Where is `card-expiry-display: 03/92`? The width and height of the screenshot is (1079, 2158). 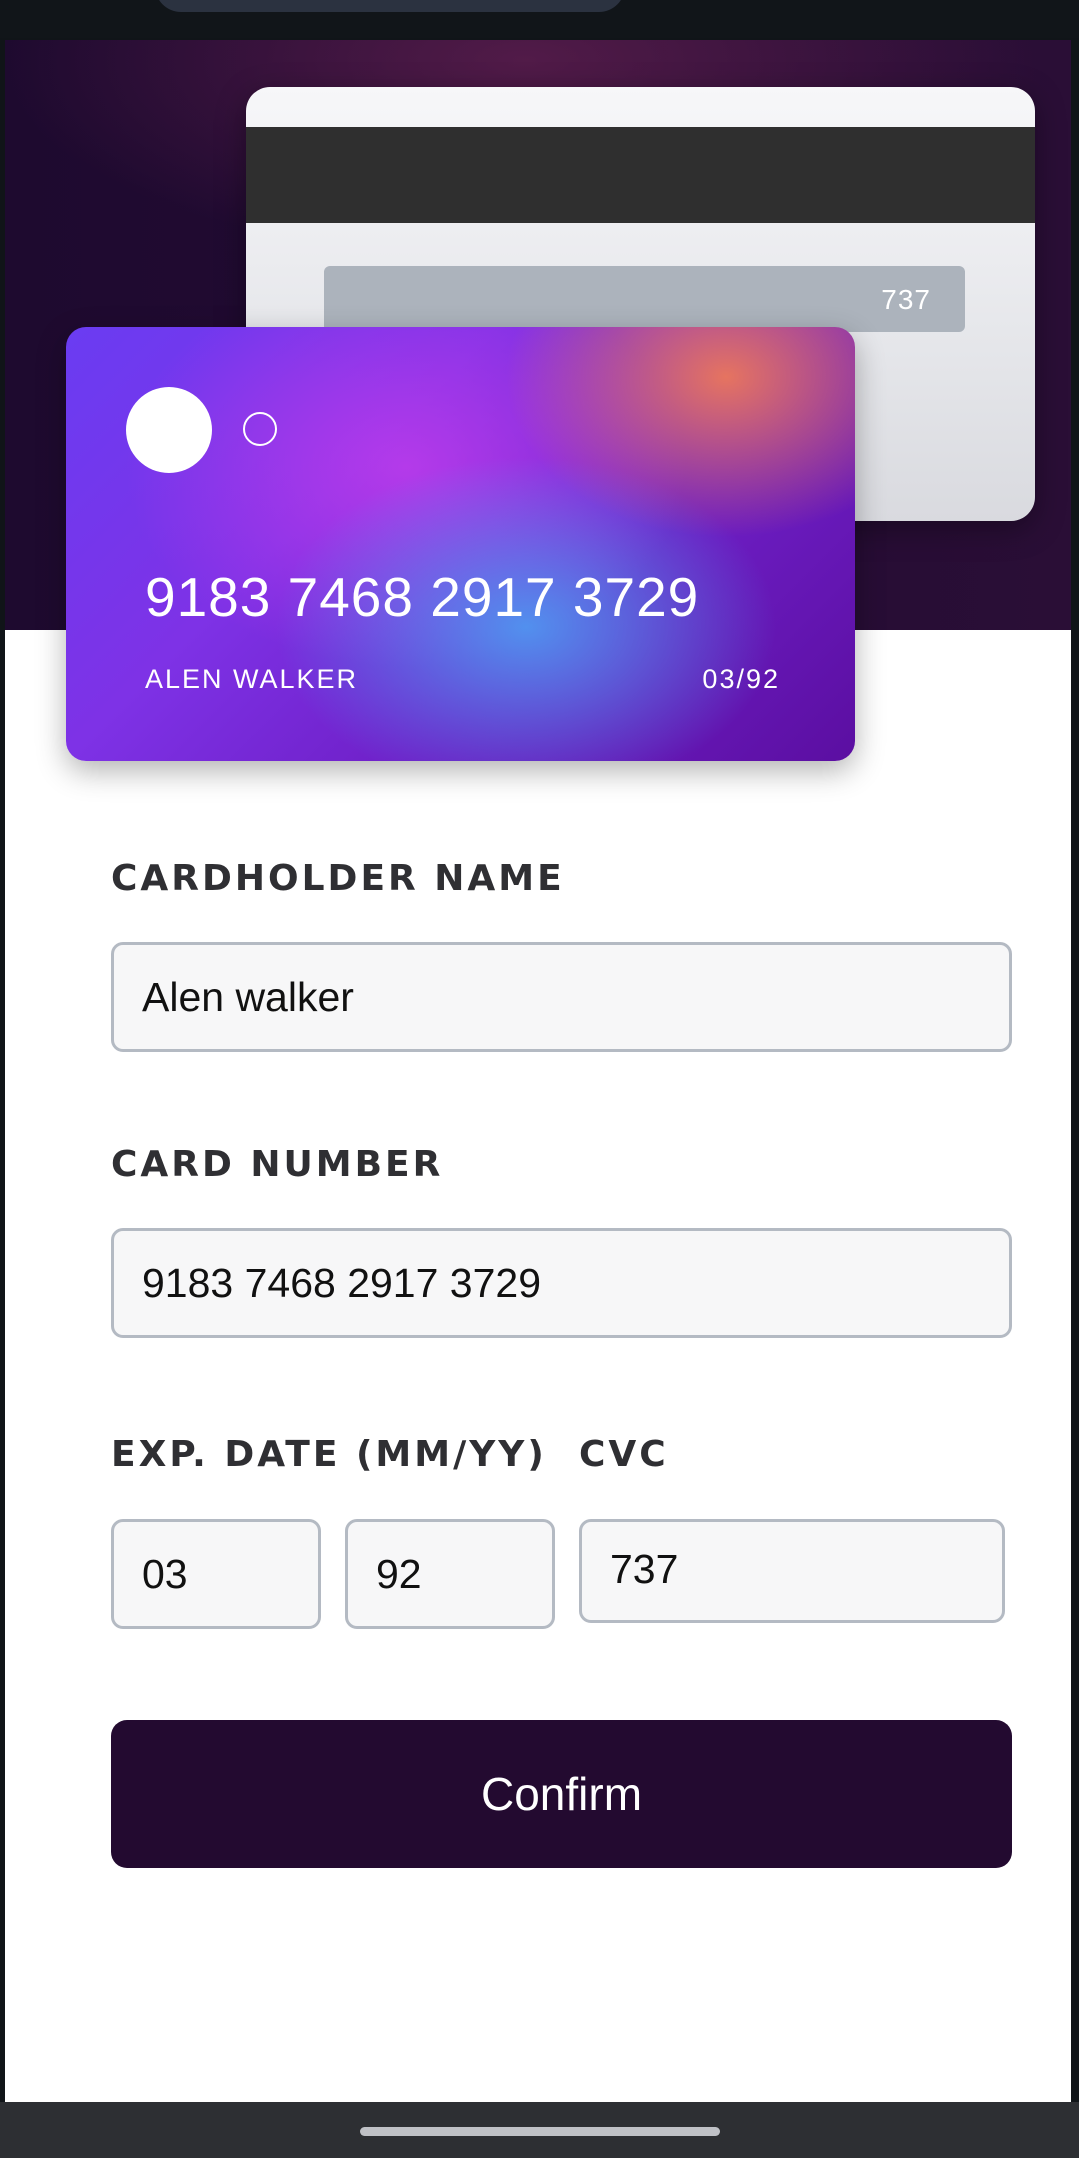 card-expiry-display: 03/92 is located at coordinates (741, 679).